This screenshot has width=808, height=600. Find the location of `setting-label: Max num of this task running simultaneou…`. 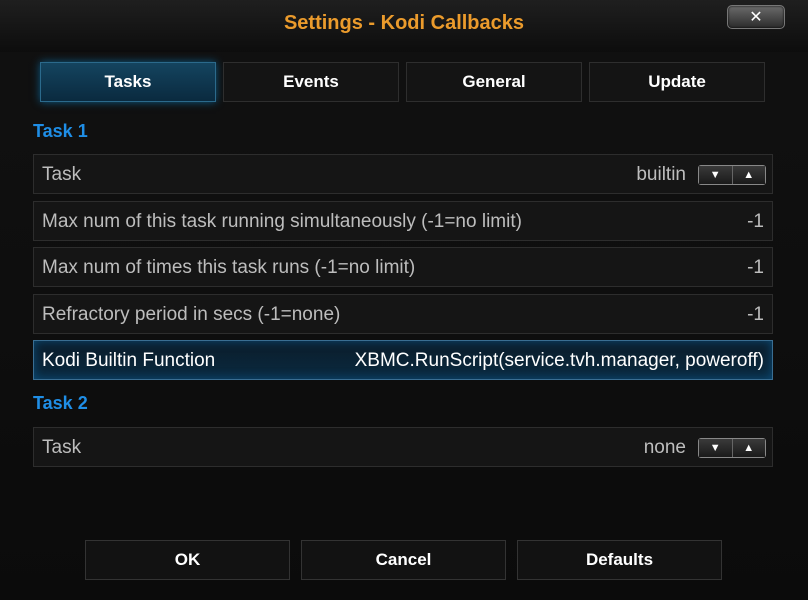

setting-label: Max num of this task running simultaneou… is located at coordinates (282, 221).